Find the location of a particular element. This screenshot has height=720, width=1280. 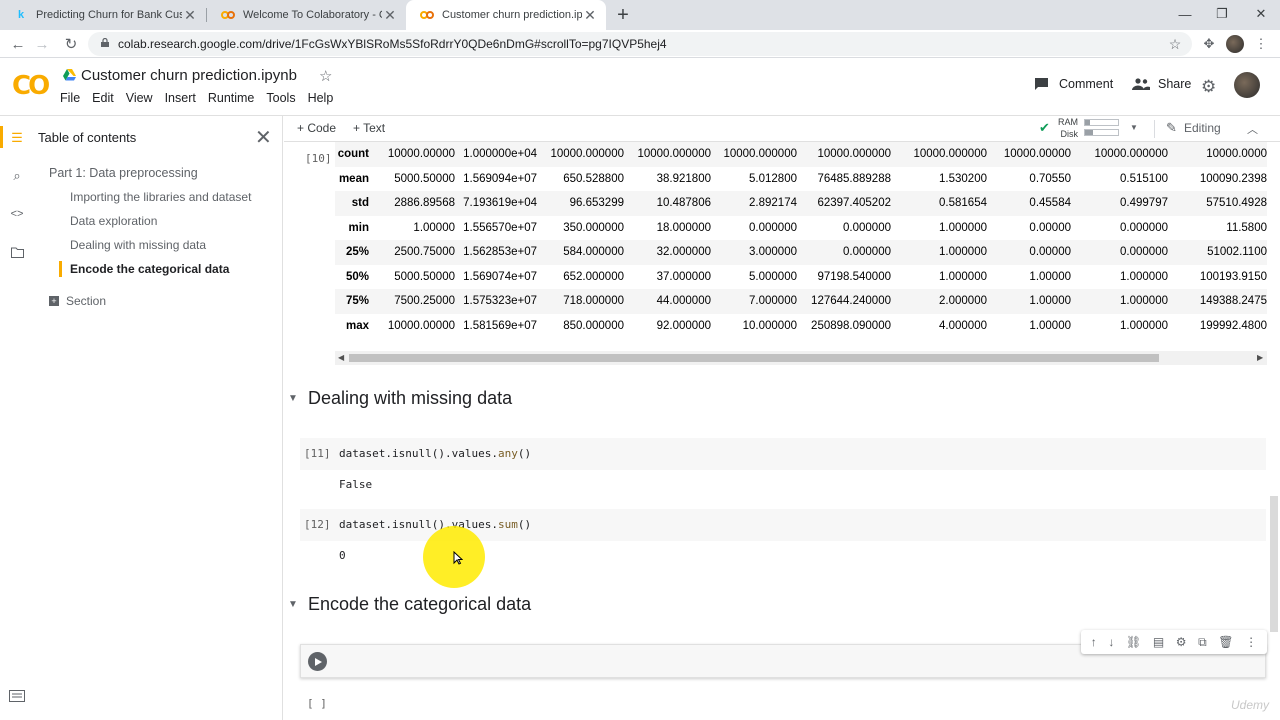

menu-bar: File Edit View Insert Runtime Tools Help is located at coordinates (202, 98).